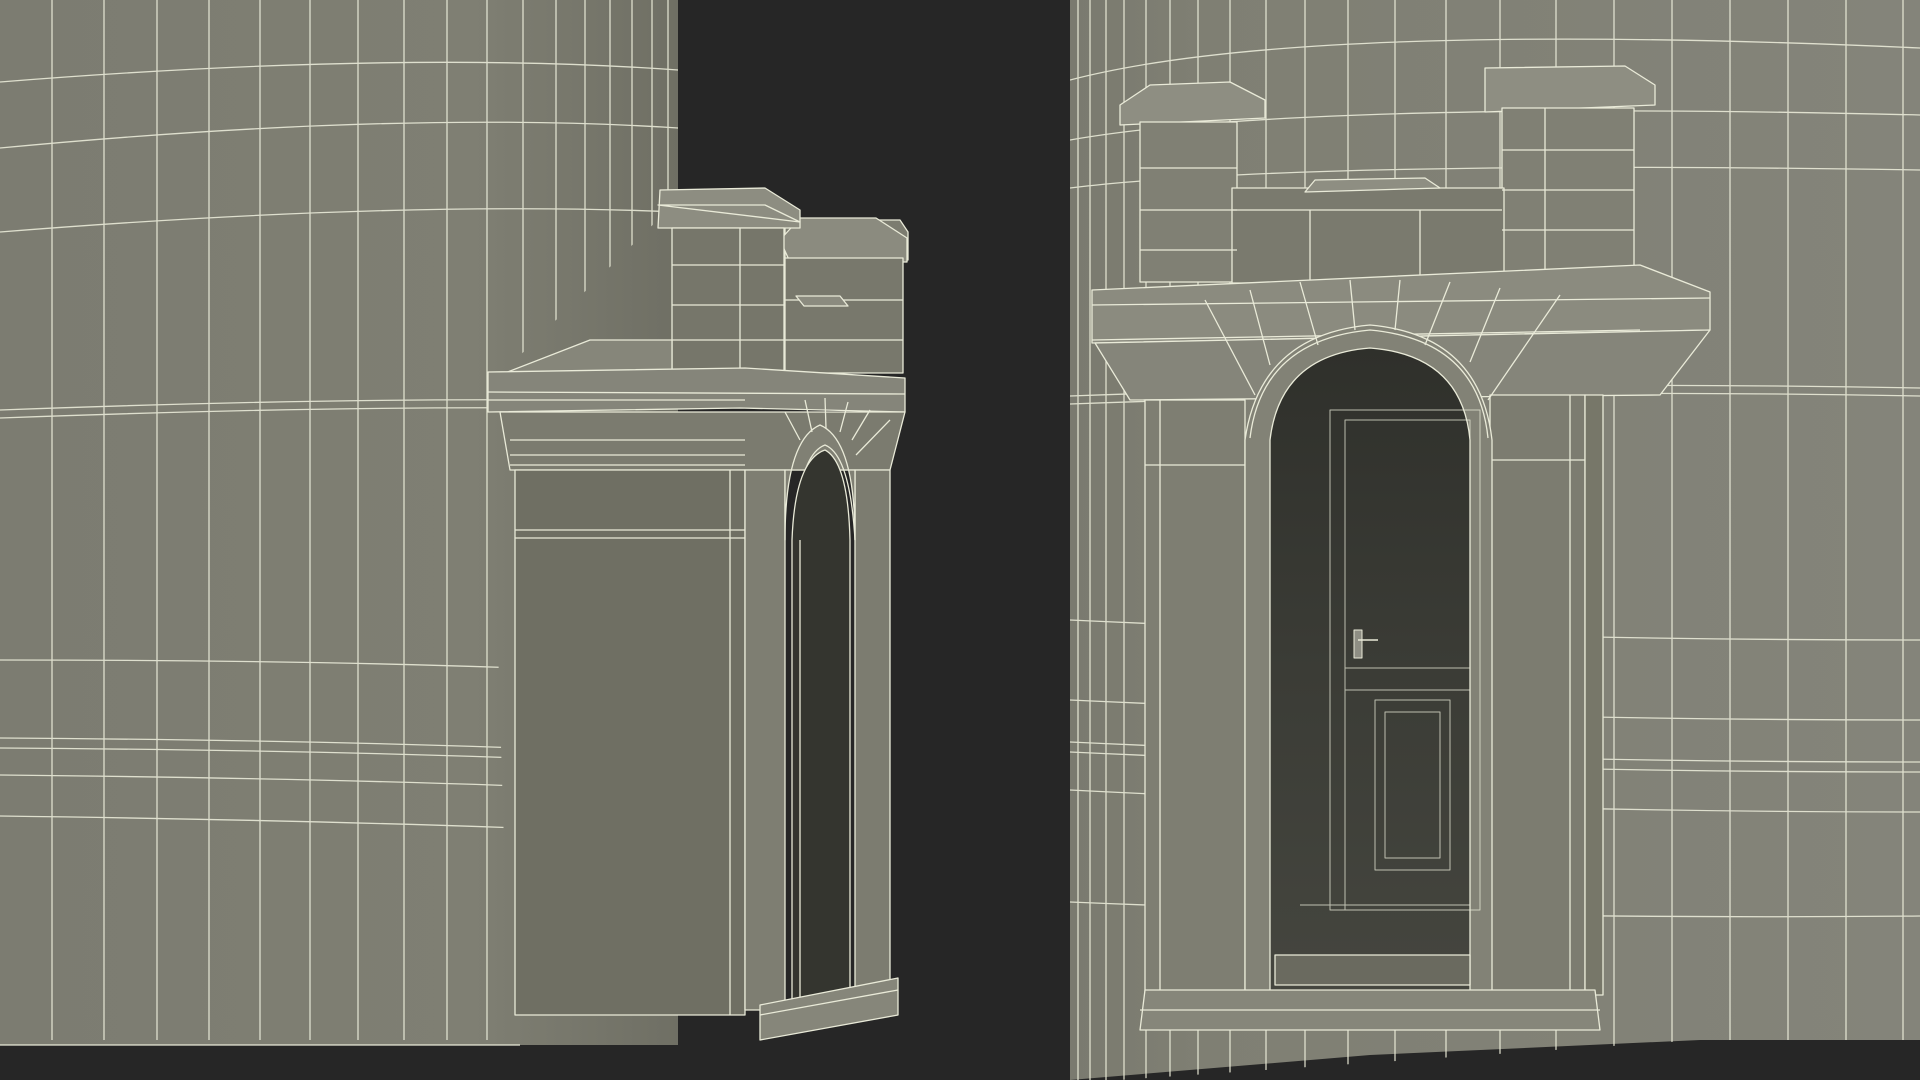 This screenshot has width=1920, height=1080. What do you see at coordinates (1358, 644) in the screenshot?
I see `door-handle-icon` at bounding box center [1358, 644].